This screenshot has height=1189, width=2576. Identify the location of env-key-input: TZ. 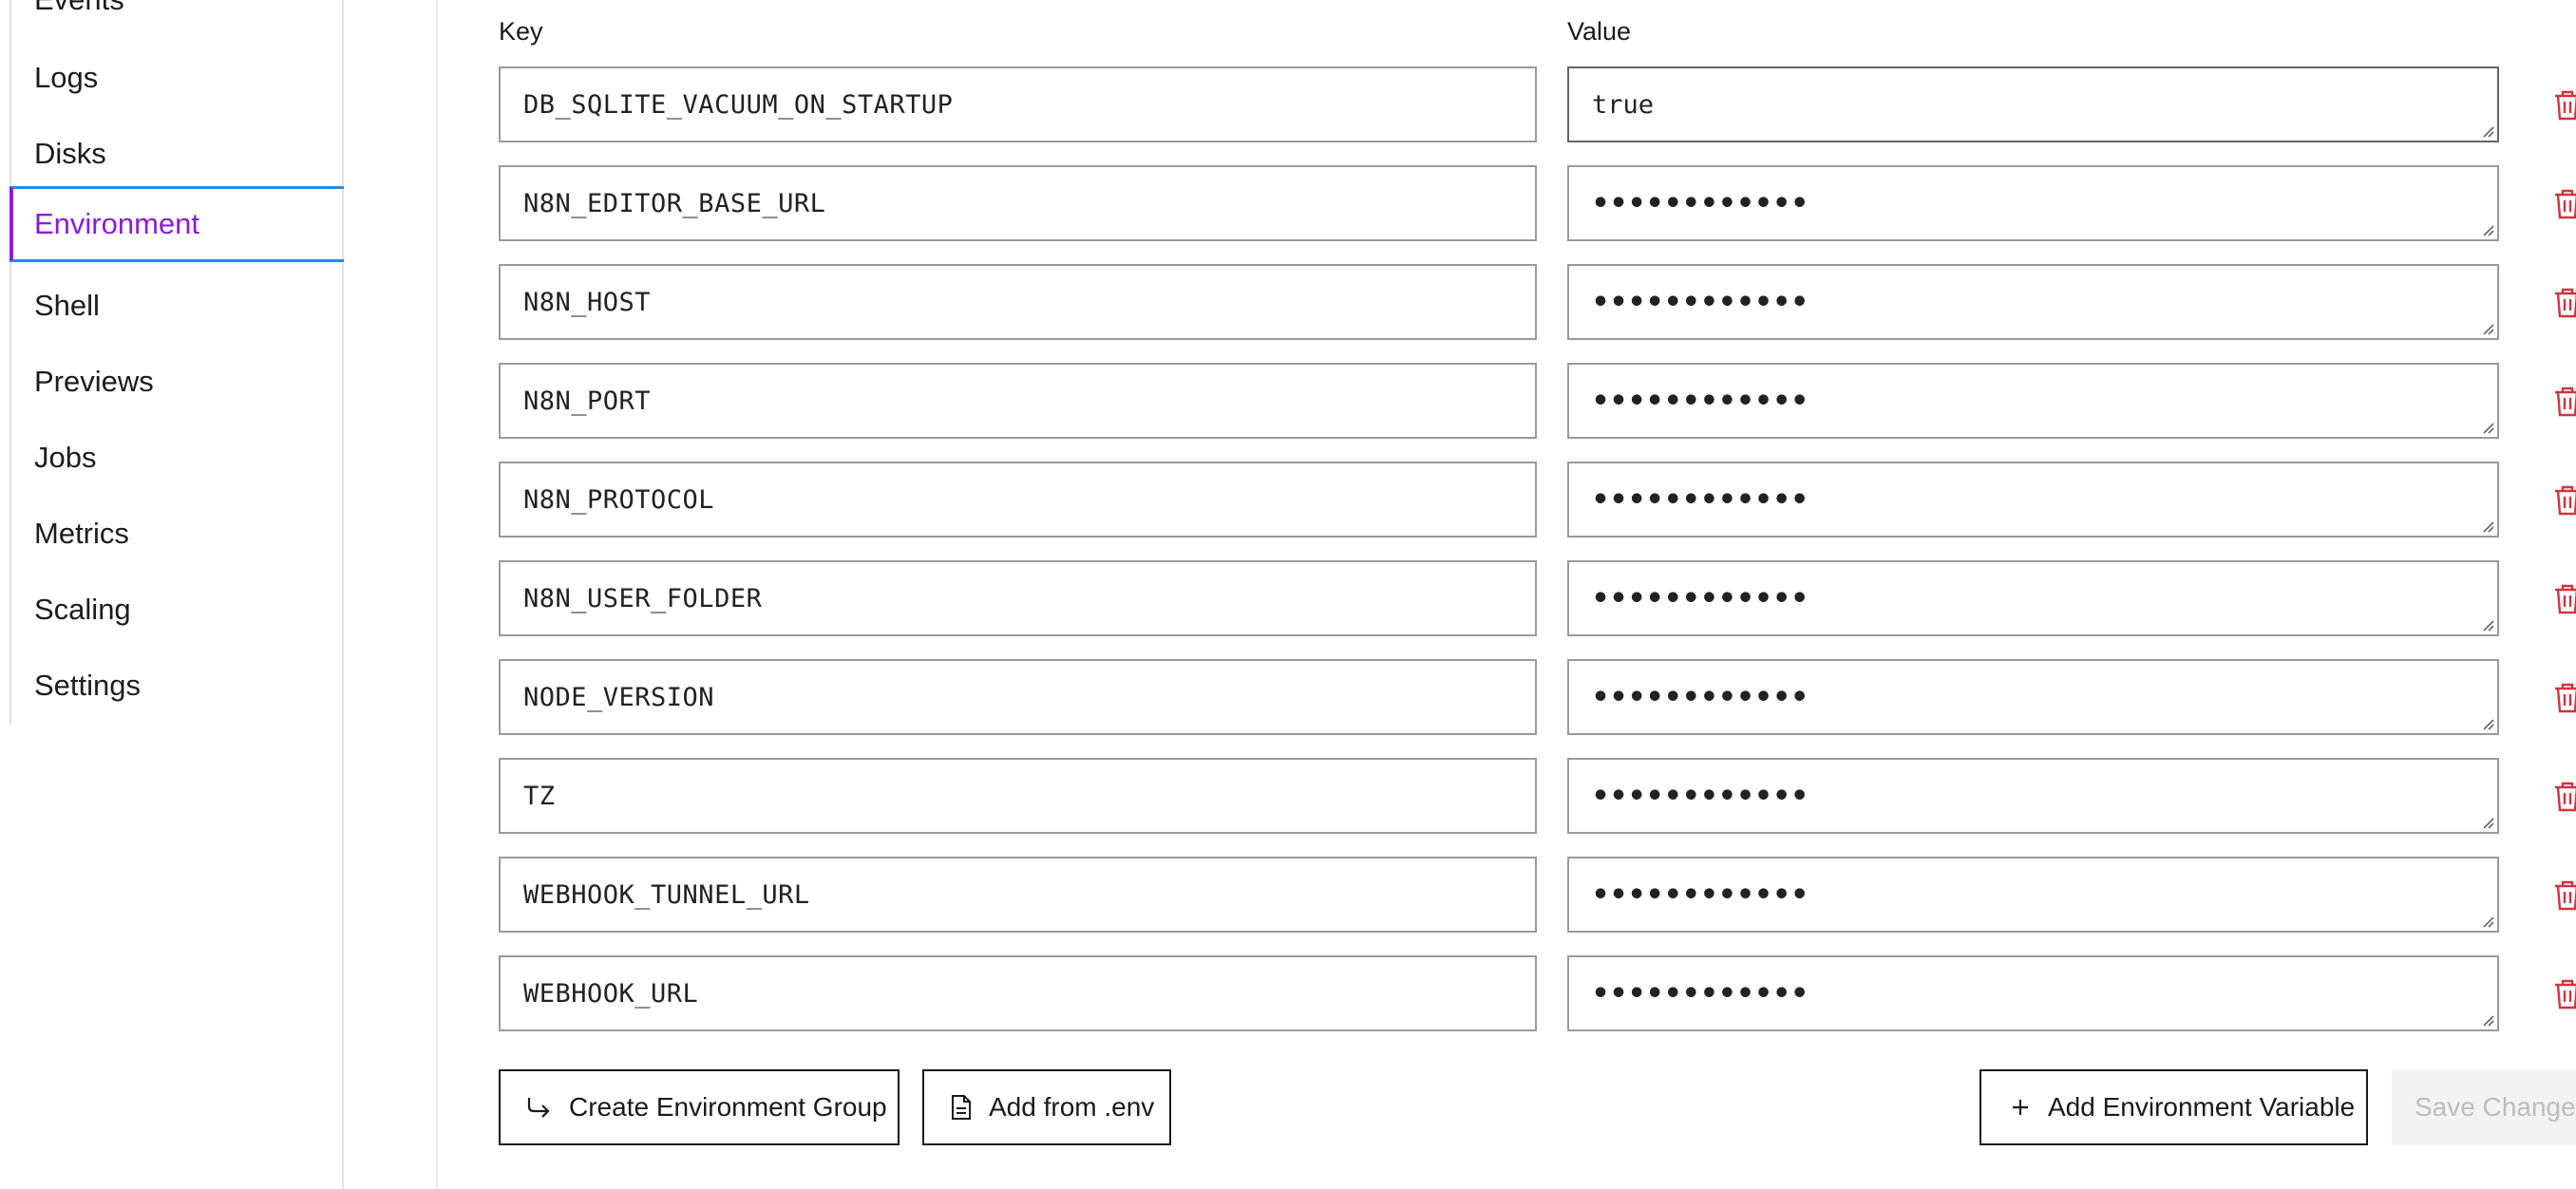
(1018, 796).